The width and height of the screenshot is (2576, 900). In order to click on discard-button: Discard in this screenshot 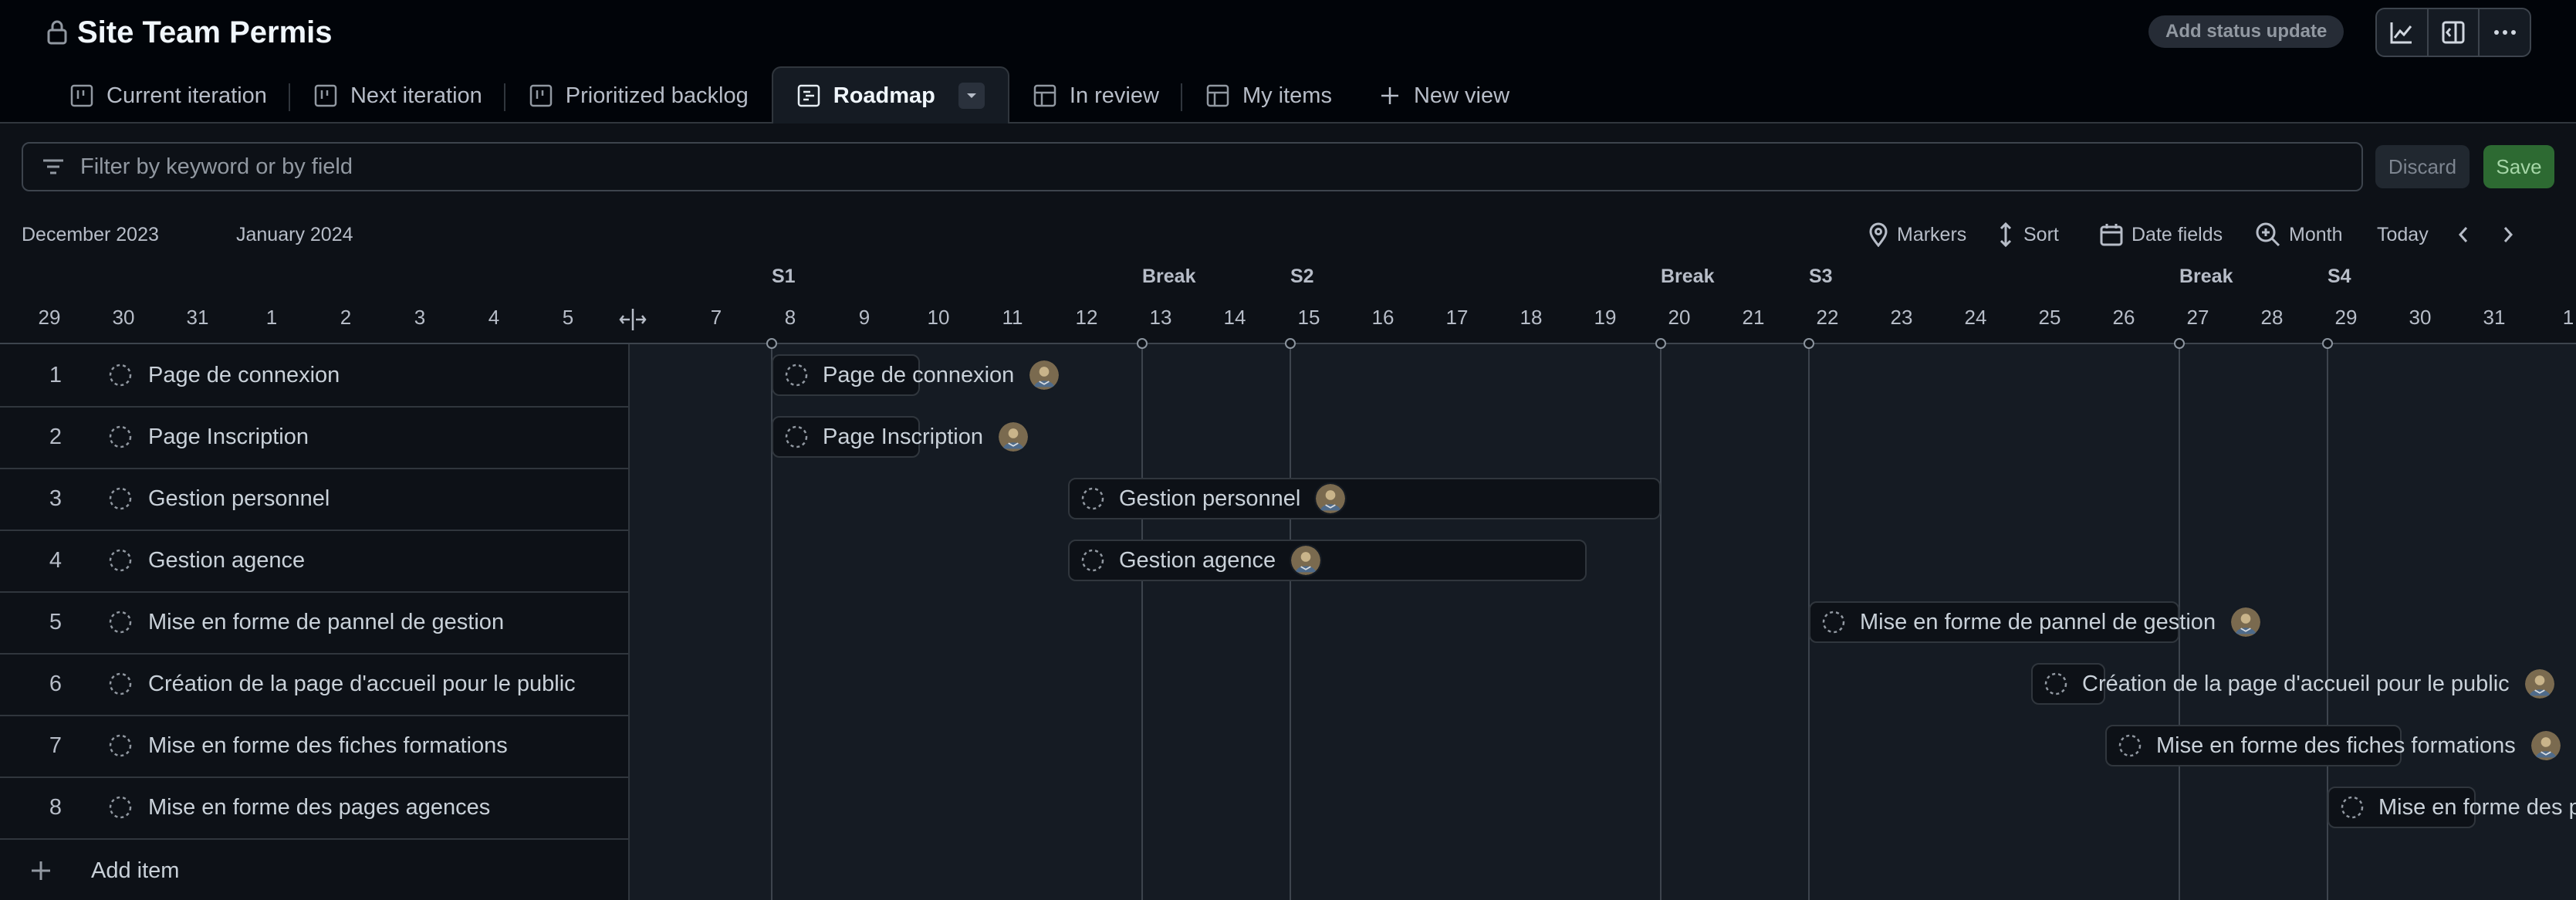, I will do `click(2422, 166)`.